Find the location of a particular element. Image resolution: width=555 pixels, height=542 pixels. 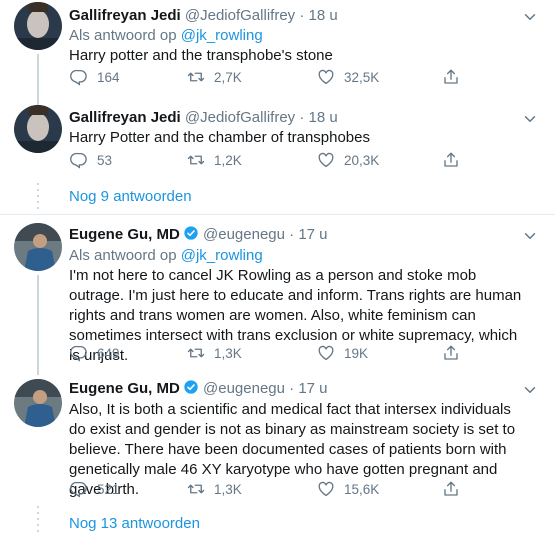

show-more-replies-link: Nog 9 antwoorden is located at coordinates (130, 196).